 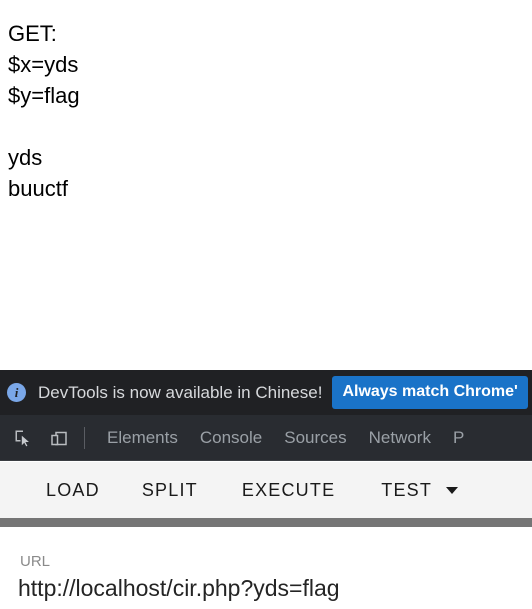 I want to click on caret-down-icon, so click(x=452, y=490).